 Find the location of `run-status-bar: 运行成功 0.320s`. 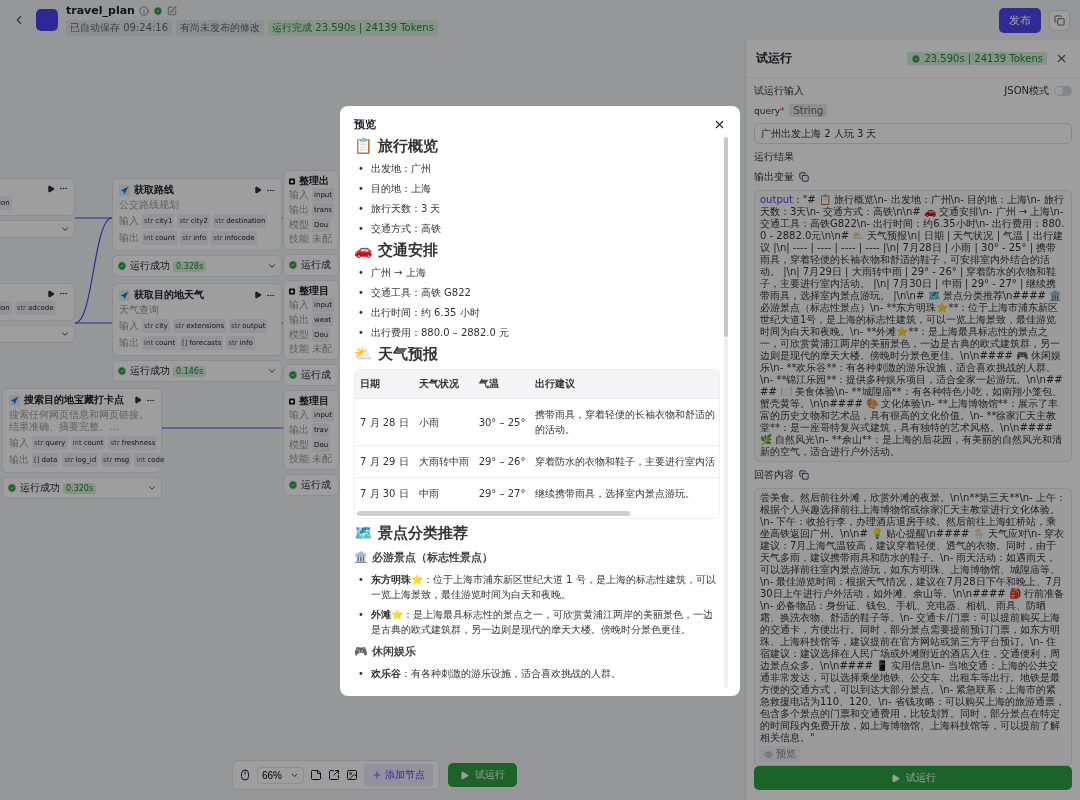

run-status-bar: 运行成功 0.320s is located at coordinates (82, 488).